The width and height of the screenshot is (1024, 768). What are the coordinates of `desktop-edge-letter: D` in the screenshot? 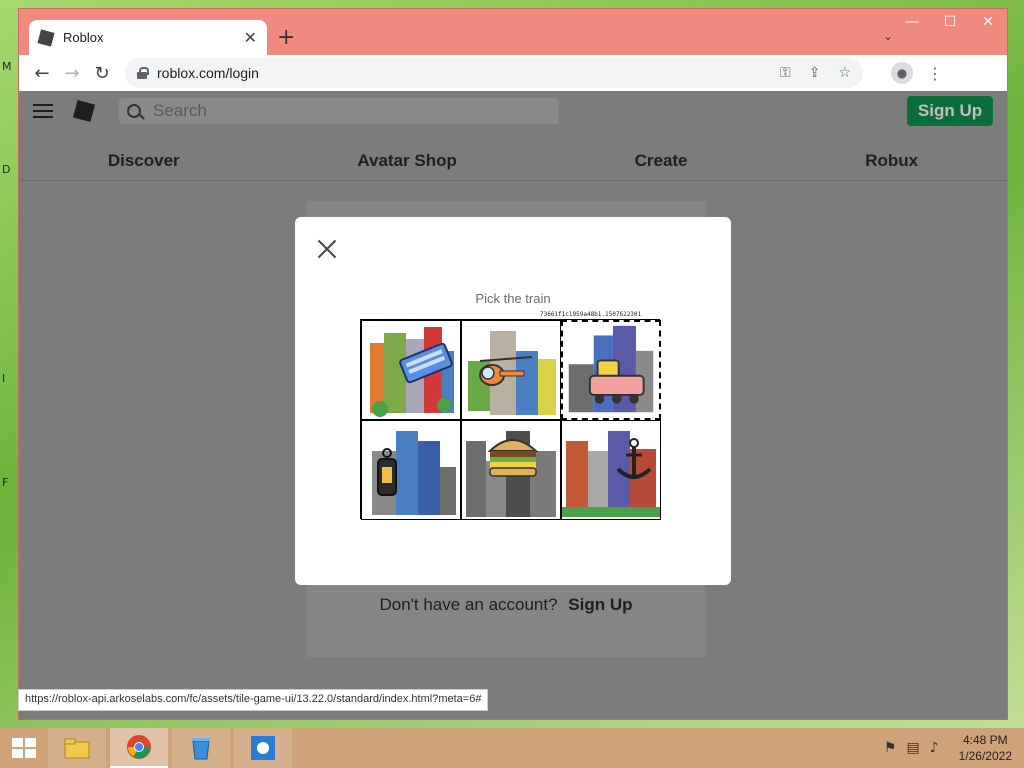 It's located at (6, 169).